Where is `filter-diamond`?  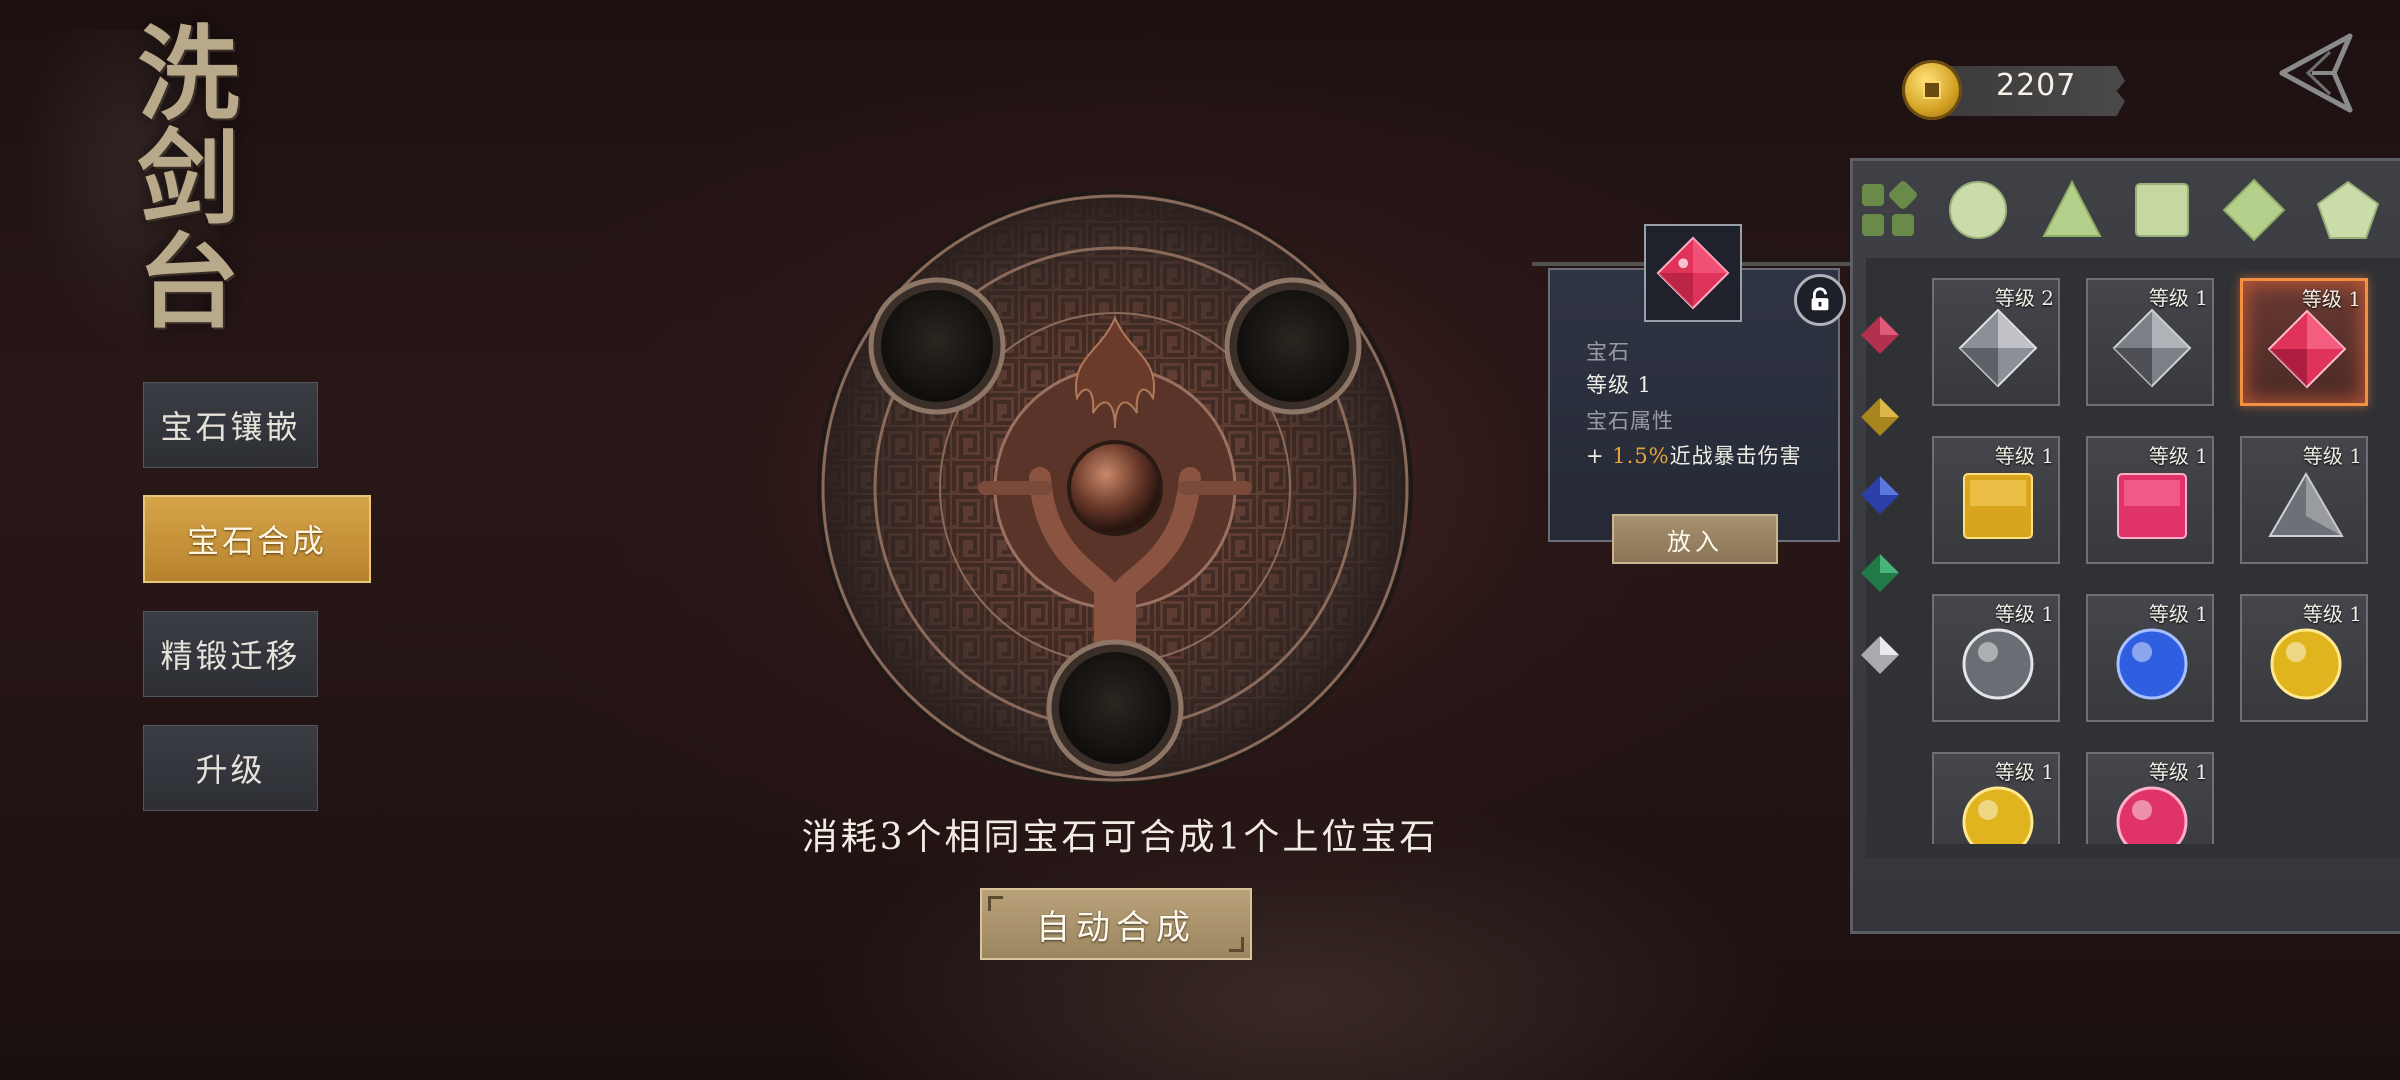 filter-diamond is located at coordinates (2254, 210).